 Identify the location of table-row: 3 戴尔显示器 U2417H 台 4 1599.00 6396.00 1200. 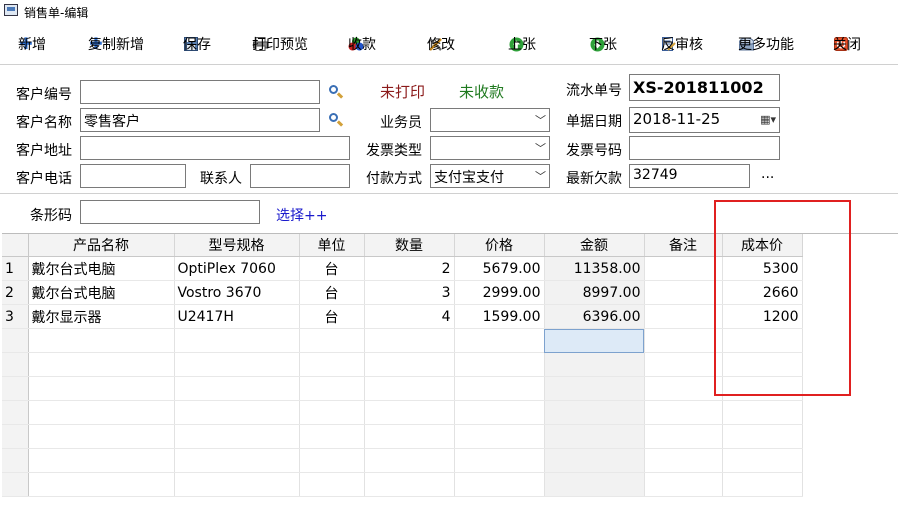
(402, 316).